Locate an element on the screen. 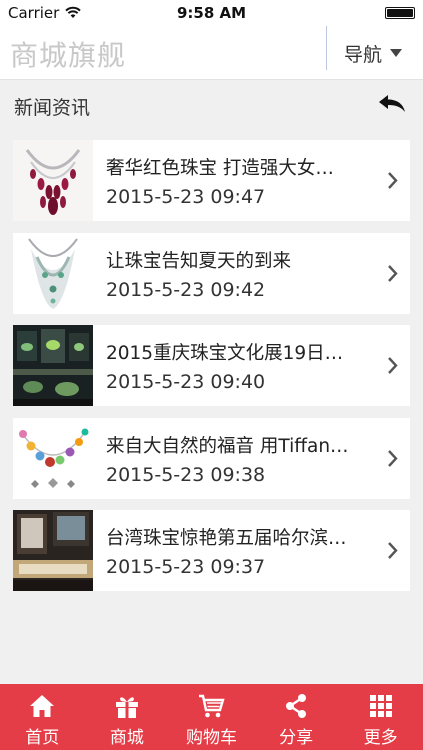 This screenshot has height=750, width=423. news-title: 让珠宝告知夏天的到来 is located at coordinates (199, 261).